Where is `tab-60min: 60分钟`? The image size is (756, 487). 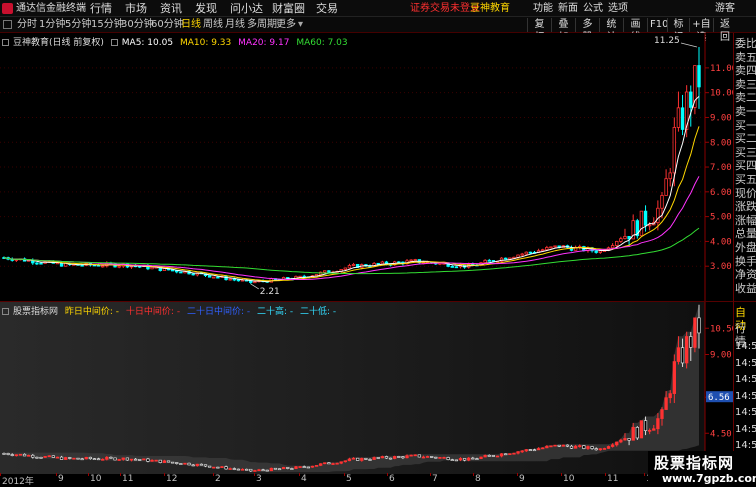
tab-60min: 60分钟 is located at coordinates (167, 25).